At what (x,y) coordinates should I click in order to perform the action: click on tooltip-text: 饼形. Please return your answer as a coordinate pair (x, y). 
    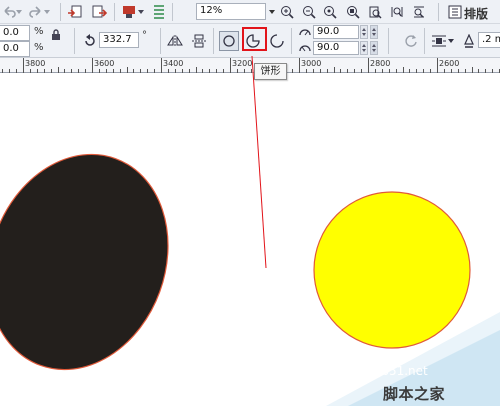
    Looking at the image, I should click on (270, 71).